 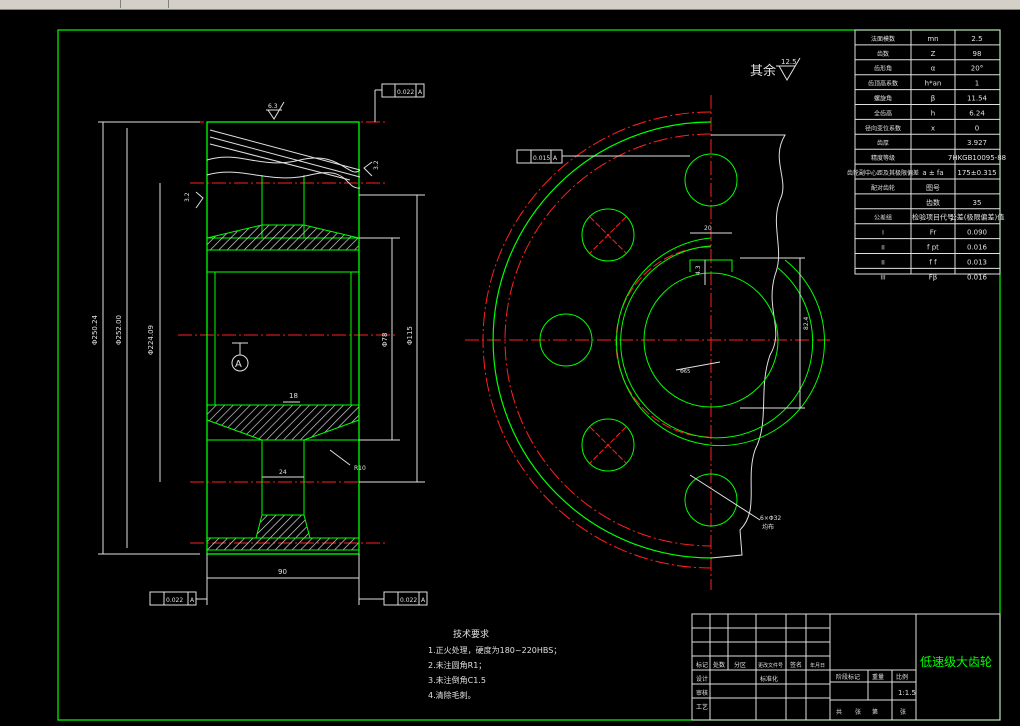 What do you see at coordinates (938, 158) in the screenshot?
I see `param-row: 精度等级 7HKGB10095-88` at bounding box center [938, 158].